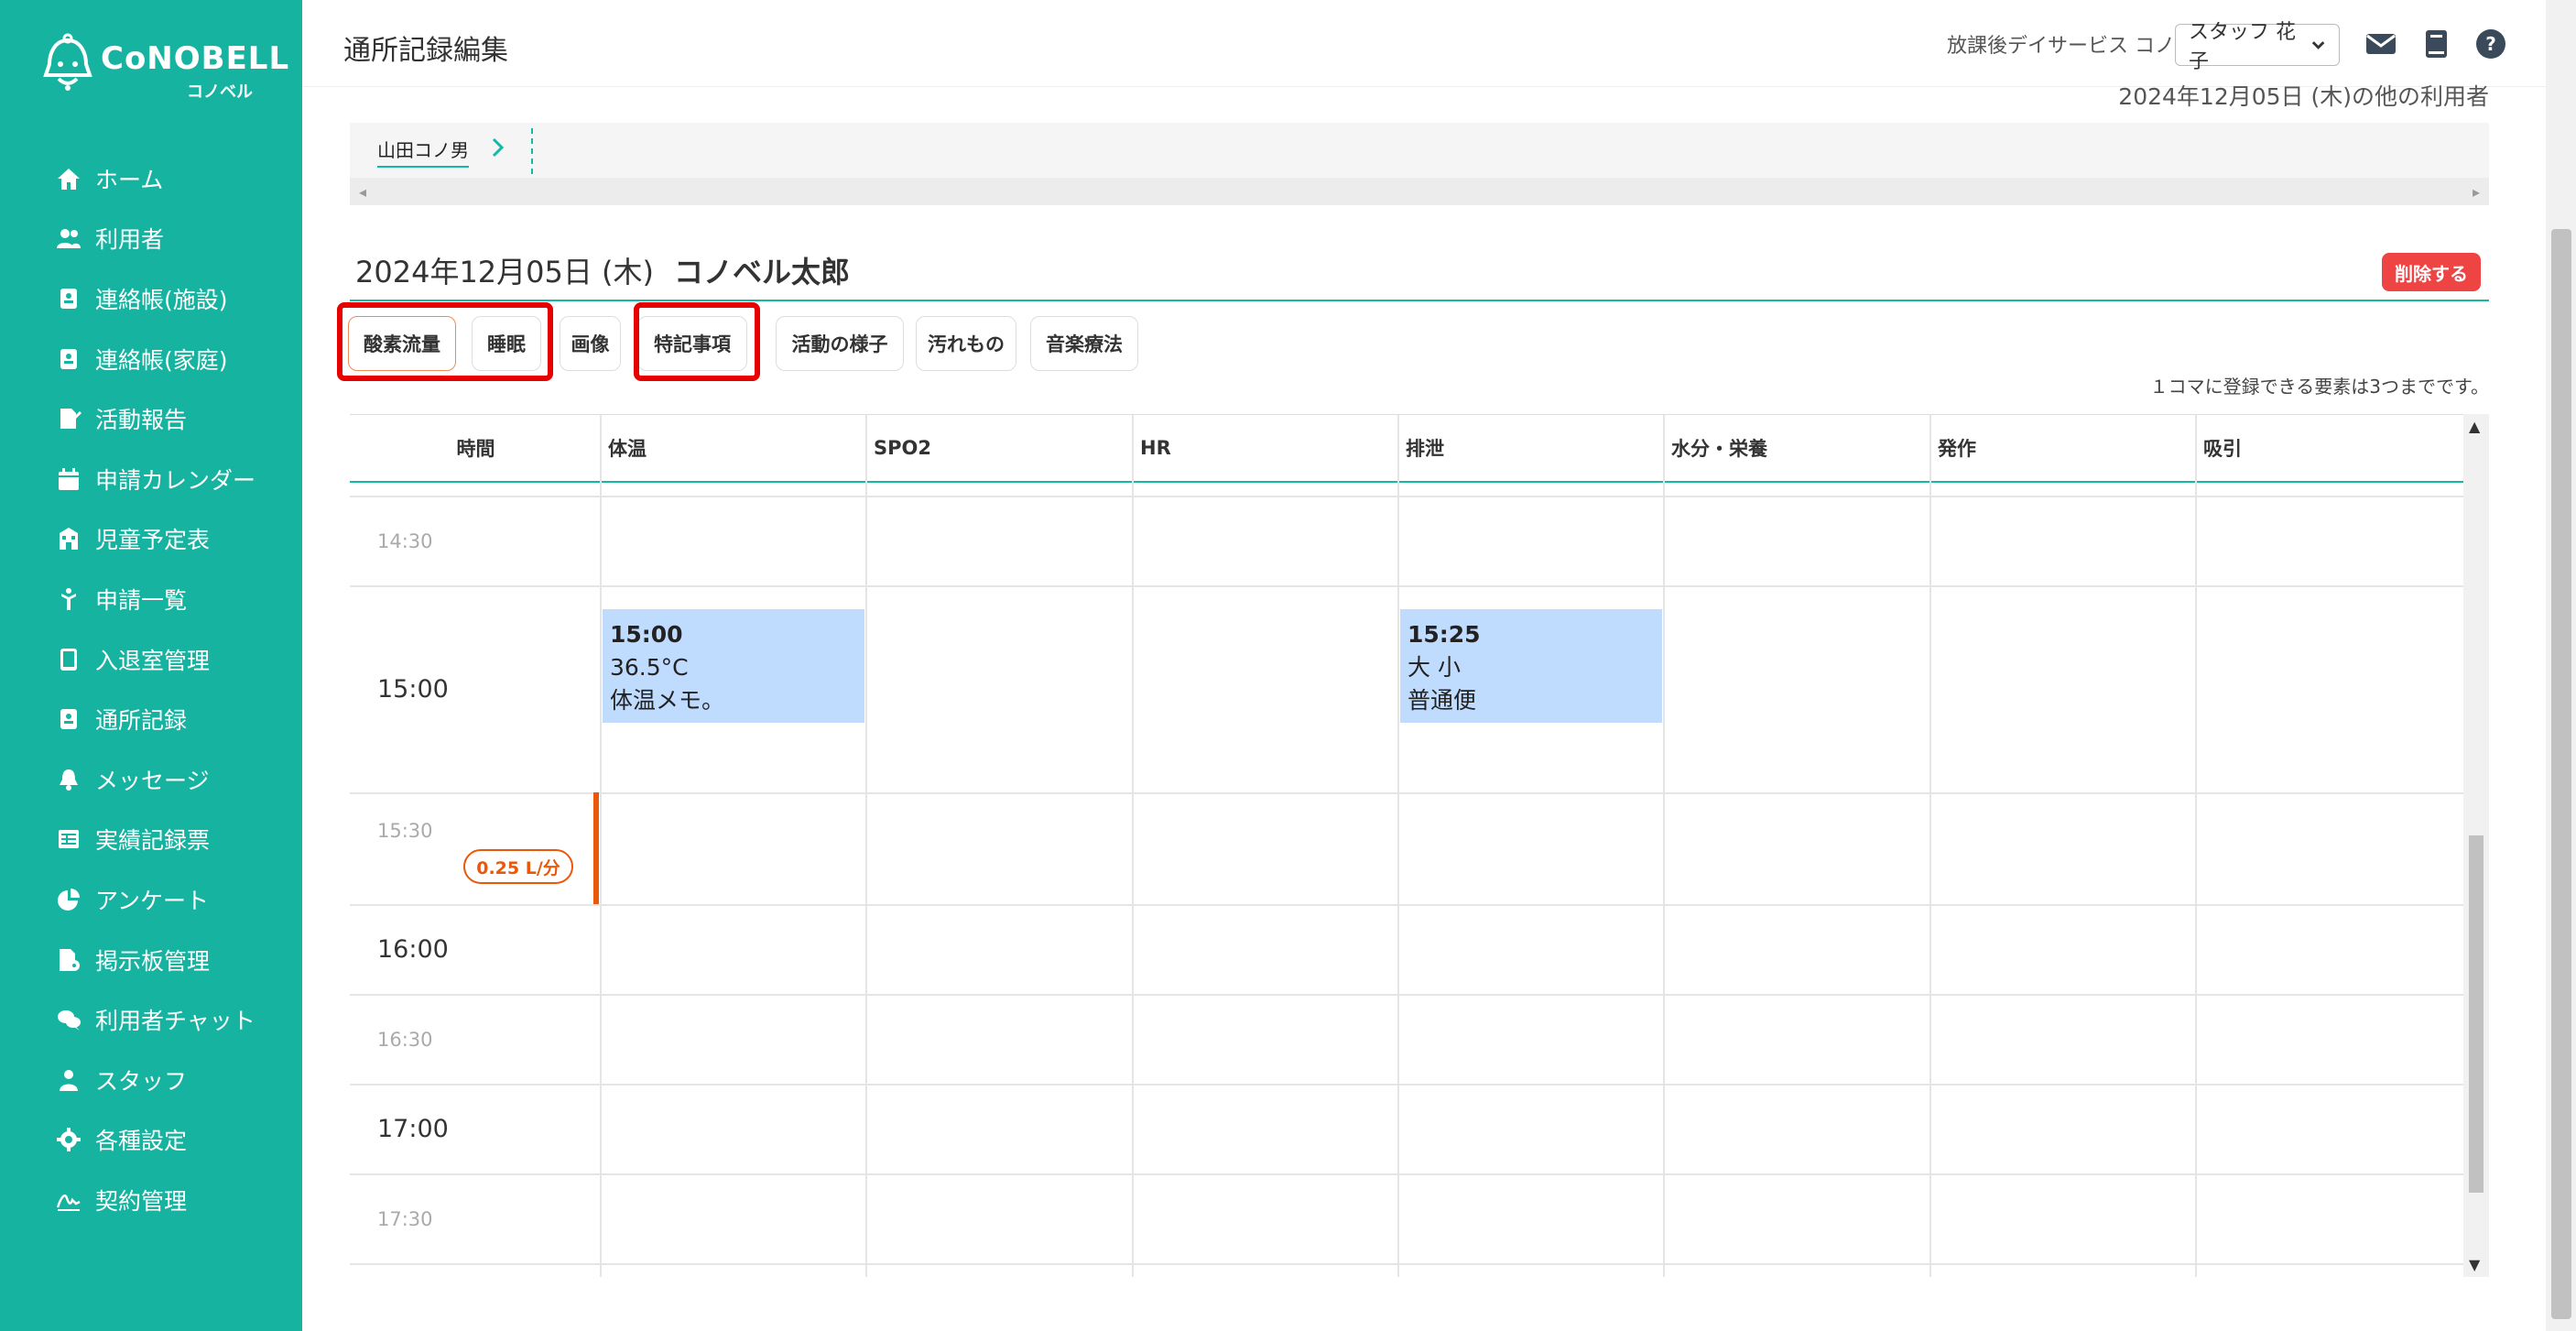  I want to click on sidebar-item-4-contact-book: 連絡帳(家庭), so click(151, 359).